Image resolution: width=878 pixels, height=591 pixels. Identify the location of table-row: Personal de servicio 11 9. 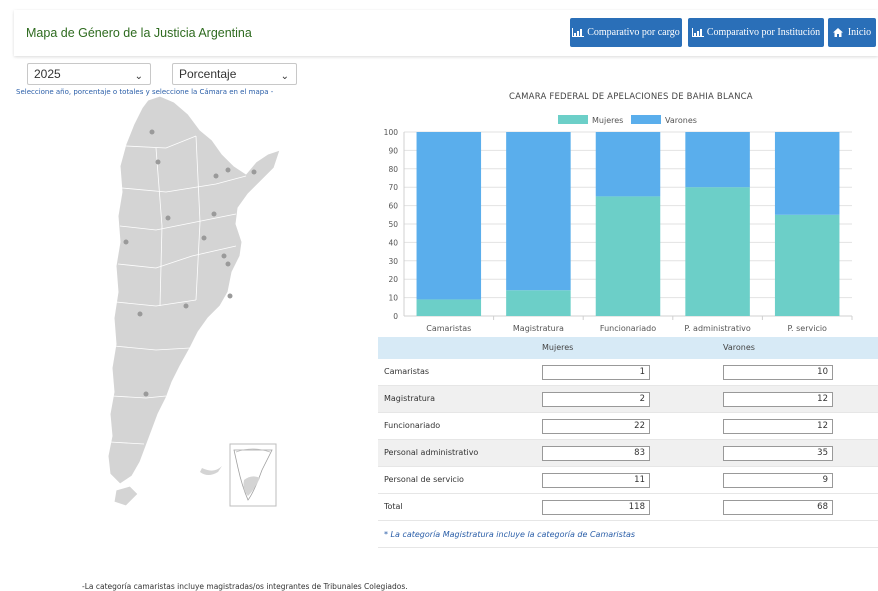
(628, 480).